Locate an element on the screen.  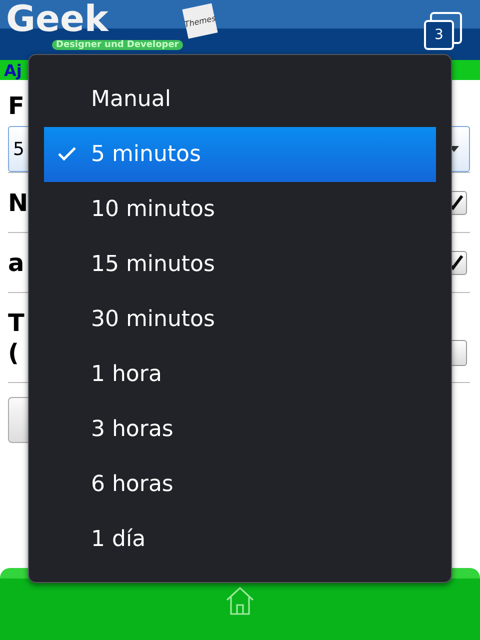
home-icon is located at coordinates (240, 601).